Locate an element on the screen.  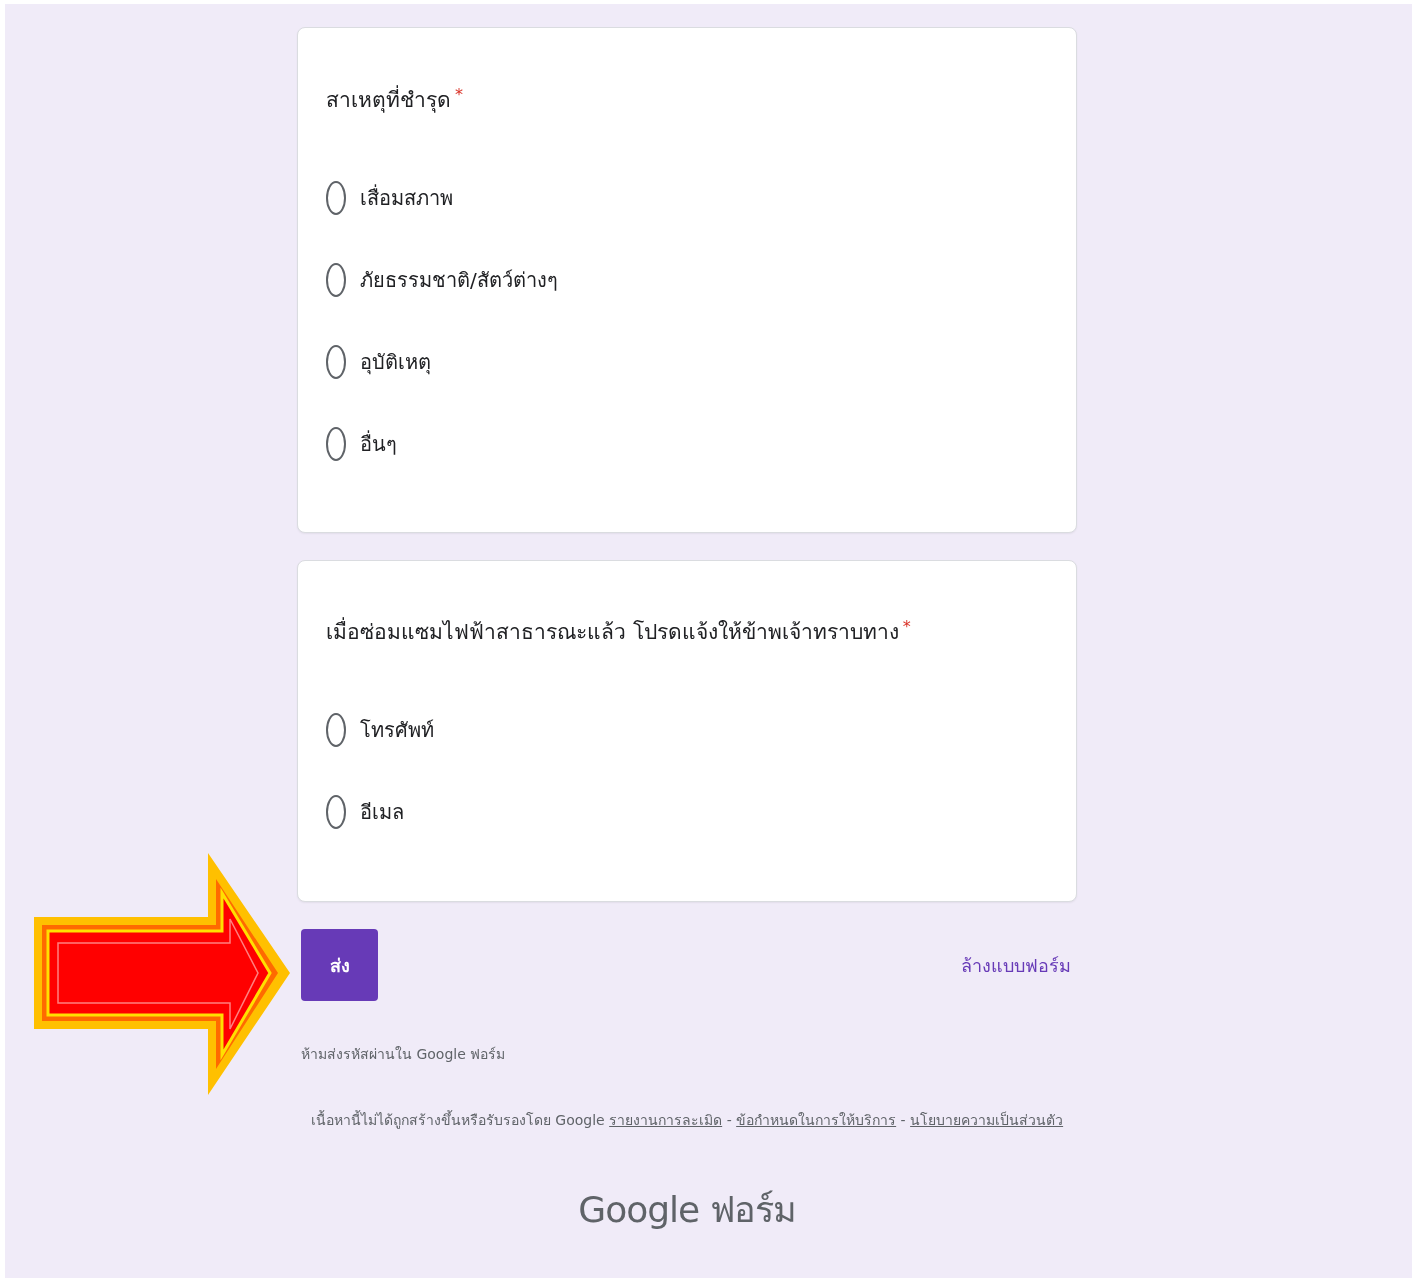
option-label: โทรศัพท์ is located at coordinates (397, 730).